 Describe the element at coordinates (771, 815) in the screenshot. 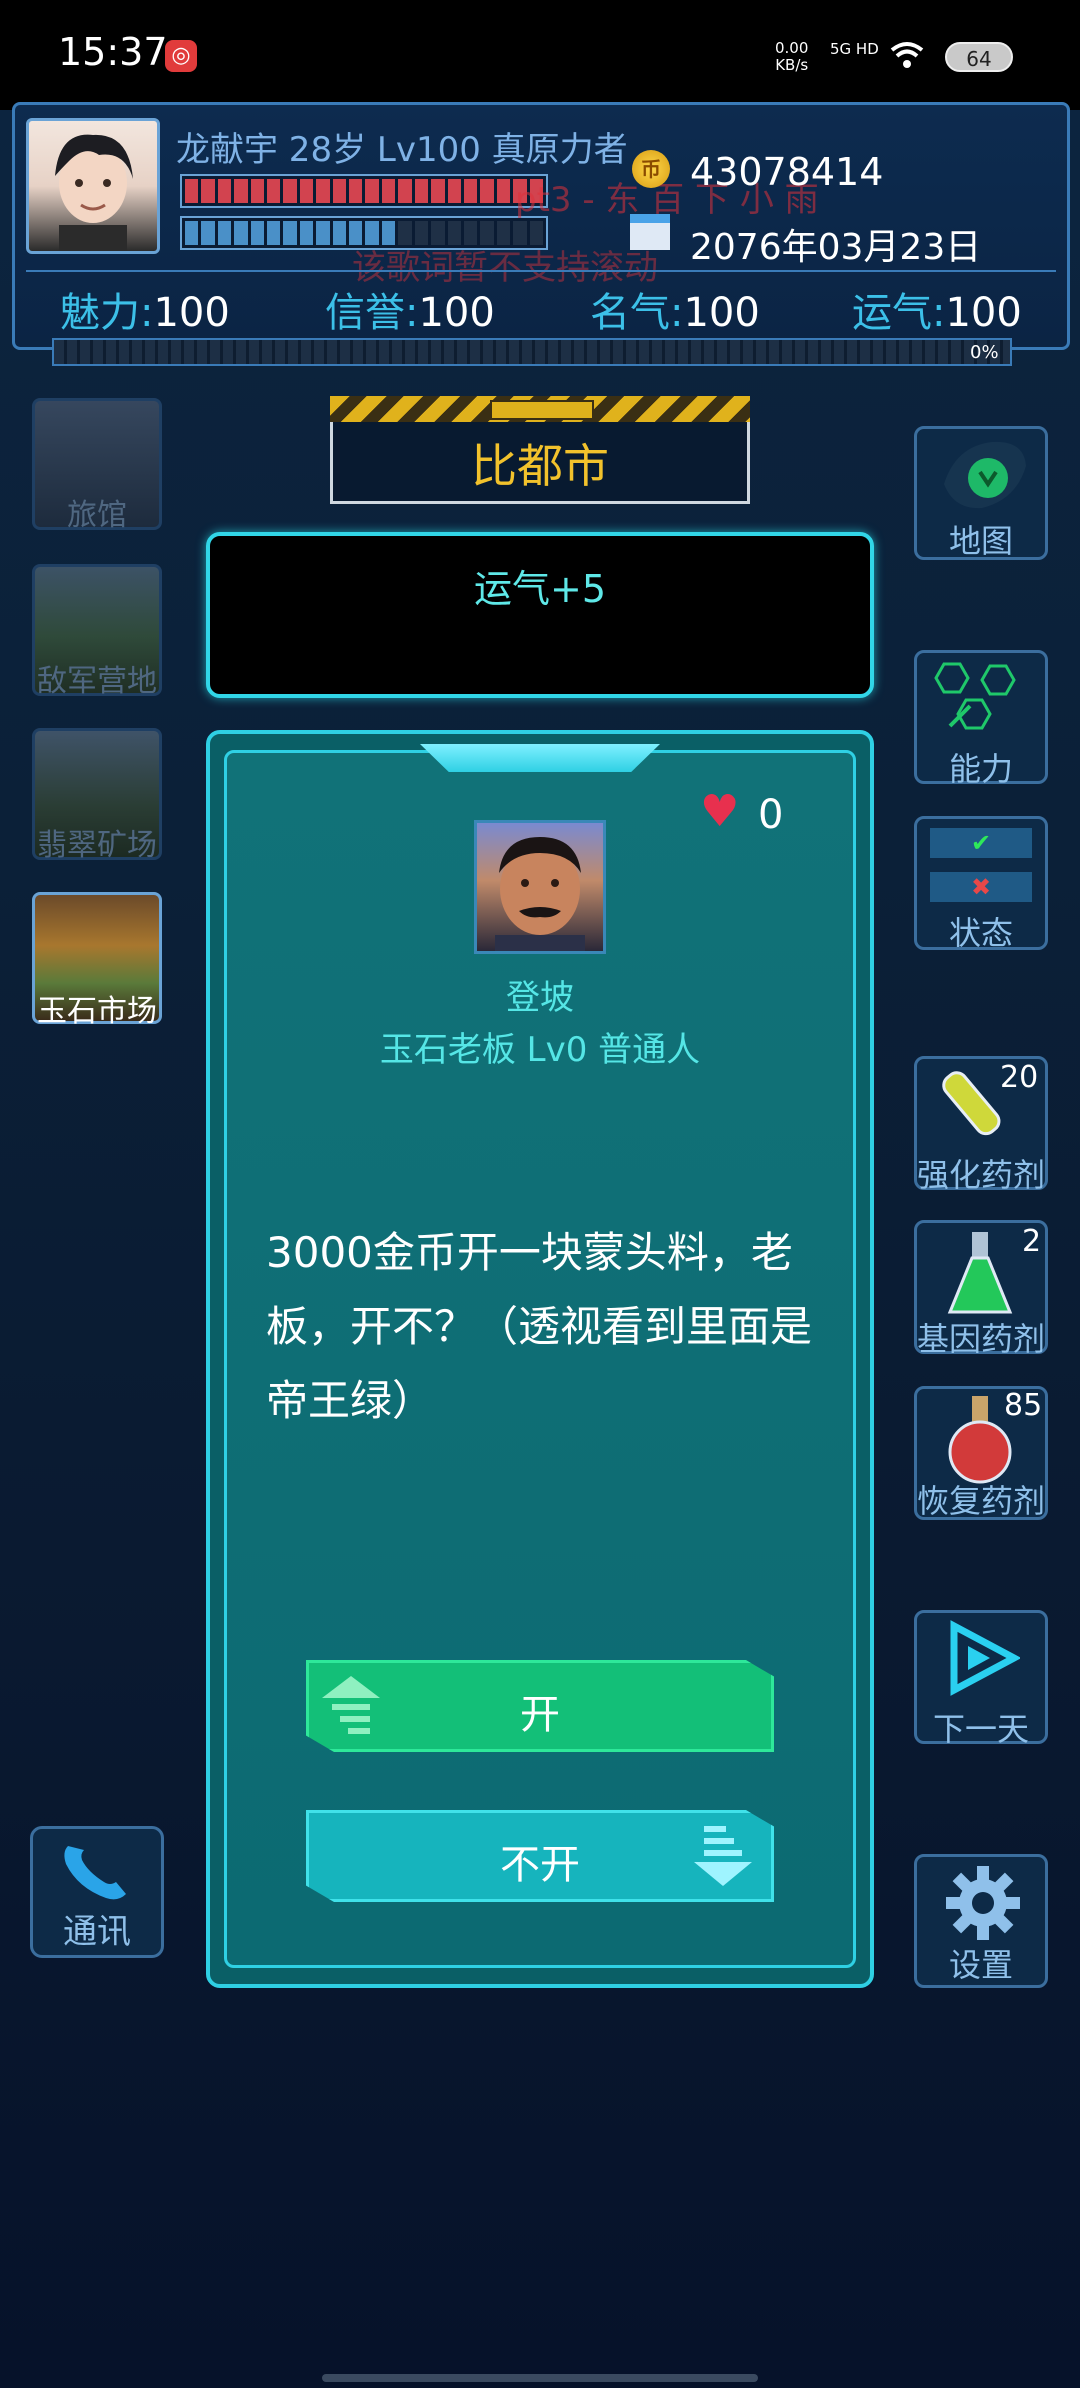

I see `affection-value: 0` at that location.